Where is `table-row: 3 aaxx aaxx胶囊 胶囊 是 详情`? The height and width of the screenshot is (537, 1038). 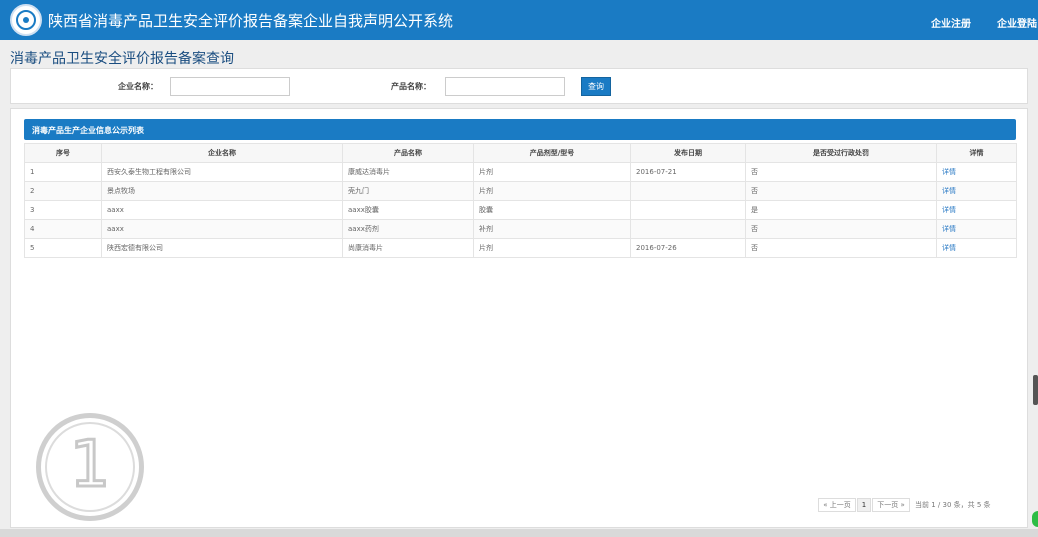 table-row: 3 aaxx aaxx胶囊 胶囊 是 详情 is located at coordinates (520, 210).